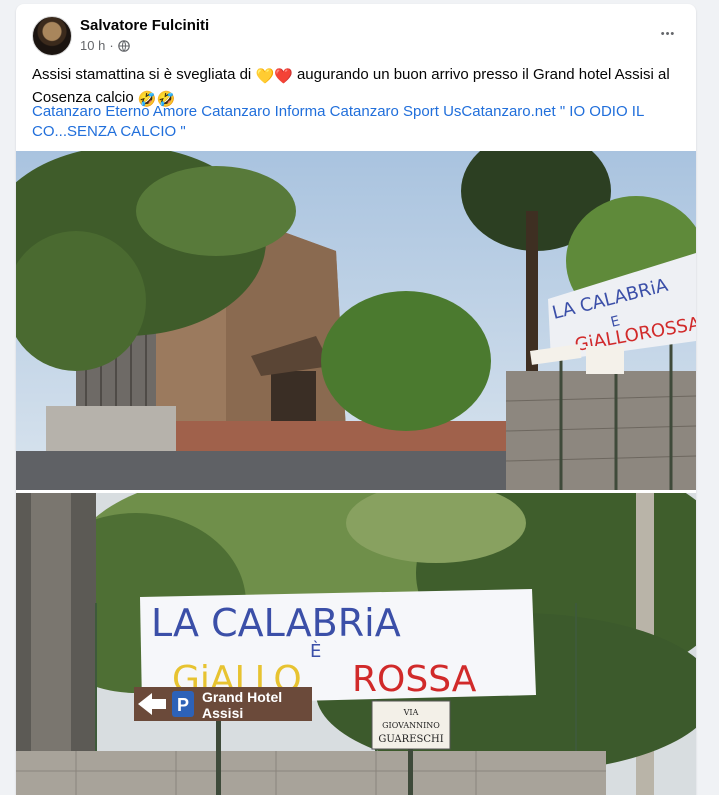 This screenshot has height=795, width=719. What do you see at coordinates (411, 712) in the screenshot?
I see `street-sign-line1: VIA` at bounding box center [411, 712].